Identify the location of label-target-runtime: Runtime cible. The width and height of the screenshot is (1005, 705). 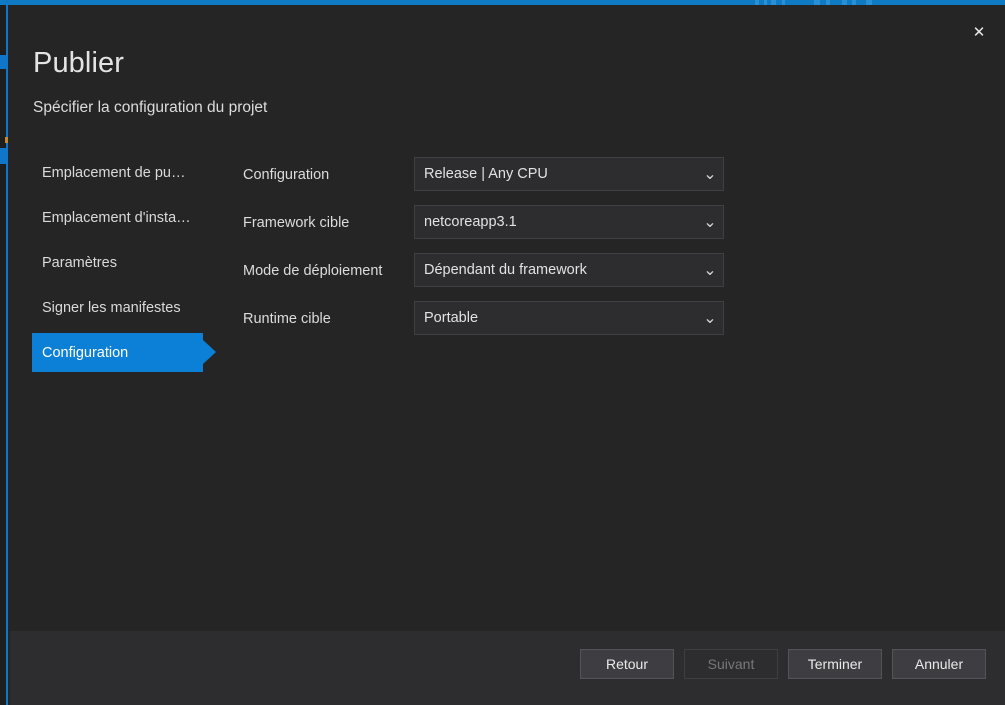
(287, 319).